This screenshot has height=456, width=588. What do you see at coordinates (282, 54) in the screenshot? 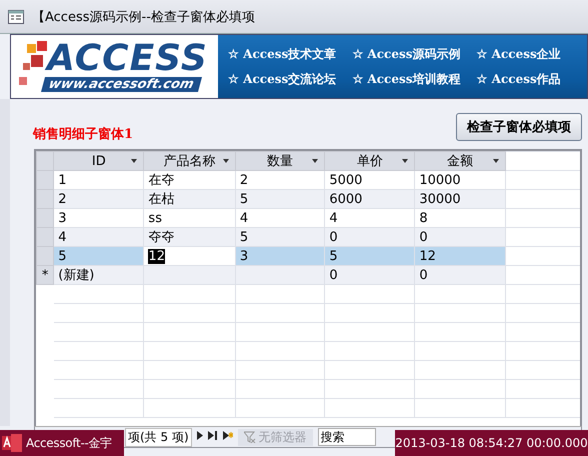
I see `banner-link: ☆ Access技术文章` at bounding box center [282, 54].